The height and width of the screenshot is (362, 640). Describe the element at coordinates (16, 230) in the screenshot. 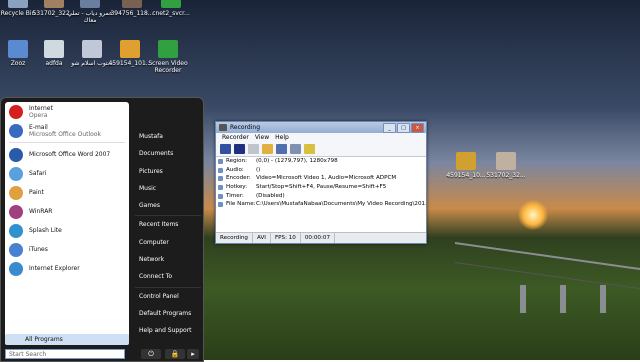

I see `splash-icon` at that location.